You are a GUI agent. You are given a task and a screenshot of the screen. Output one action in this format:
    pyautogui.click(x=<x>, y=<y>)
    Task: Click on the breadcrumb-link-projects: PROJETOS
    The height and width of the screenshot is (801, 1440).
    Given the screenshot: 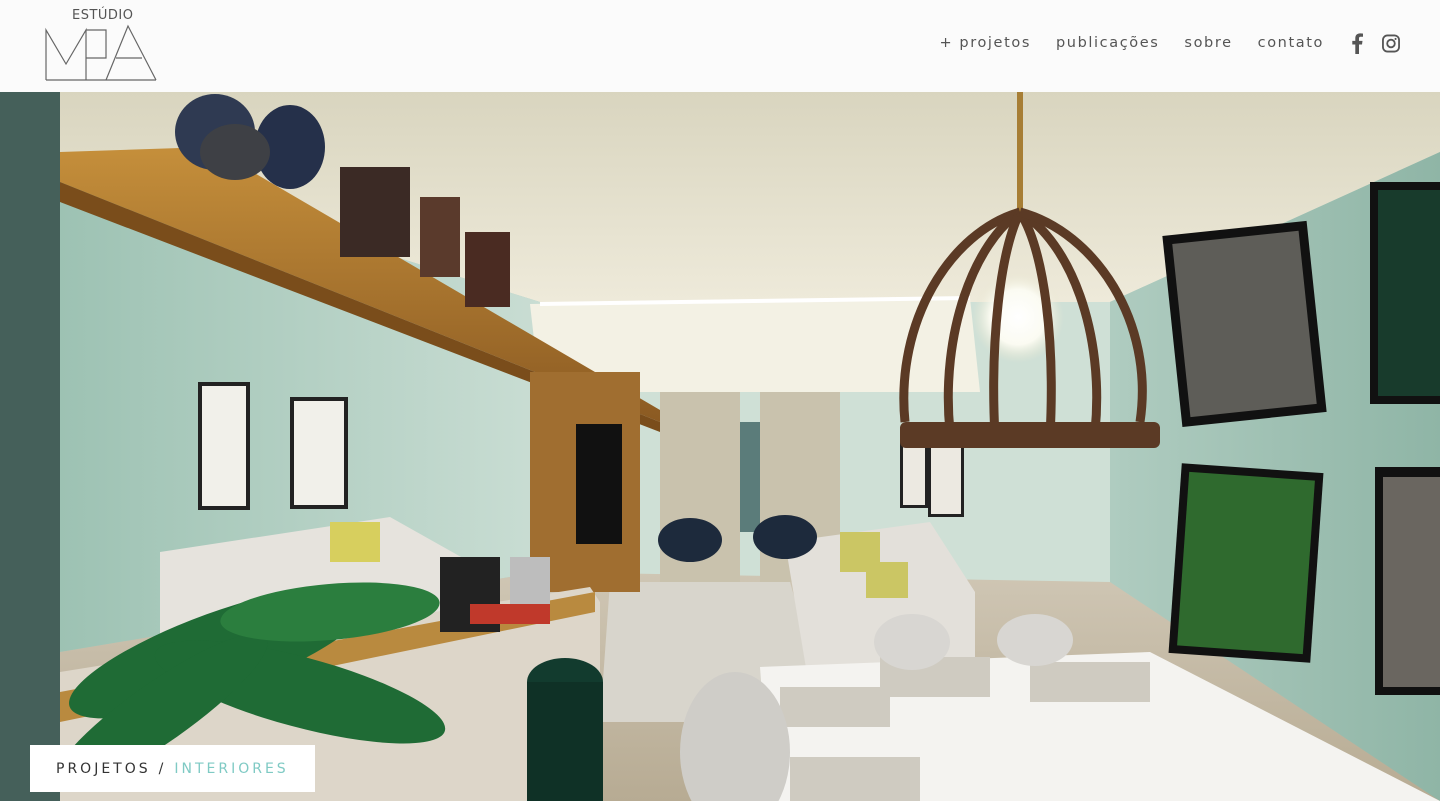 What is the action you would take?
    pyautogui.click(x=103, y=769)
    